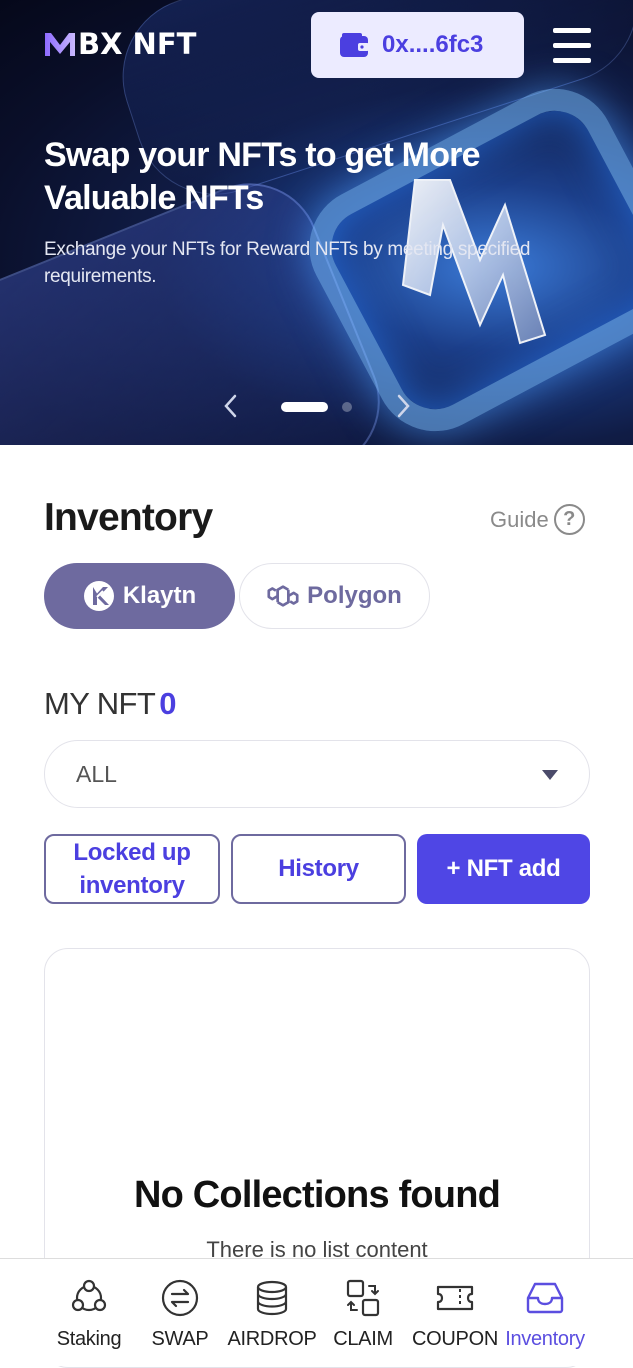  What do you see at coordinates (317, 774) in the screenshot?
I see `collection-filter-select: ALL` at bounding box center [317, 774].